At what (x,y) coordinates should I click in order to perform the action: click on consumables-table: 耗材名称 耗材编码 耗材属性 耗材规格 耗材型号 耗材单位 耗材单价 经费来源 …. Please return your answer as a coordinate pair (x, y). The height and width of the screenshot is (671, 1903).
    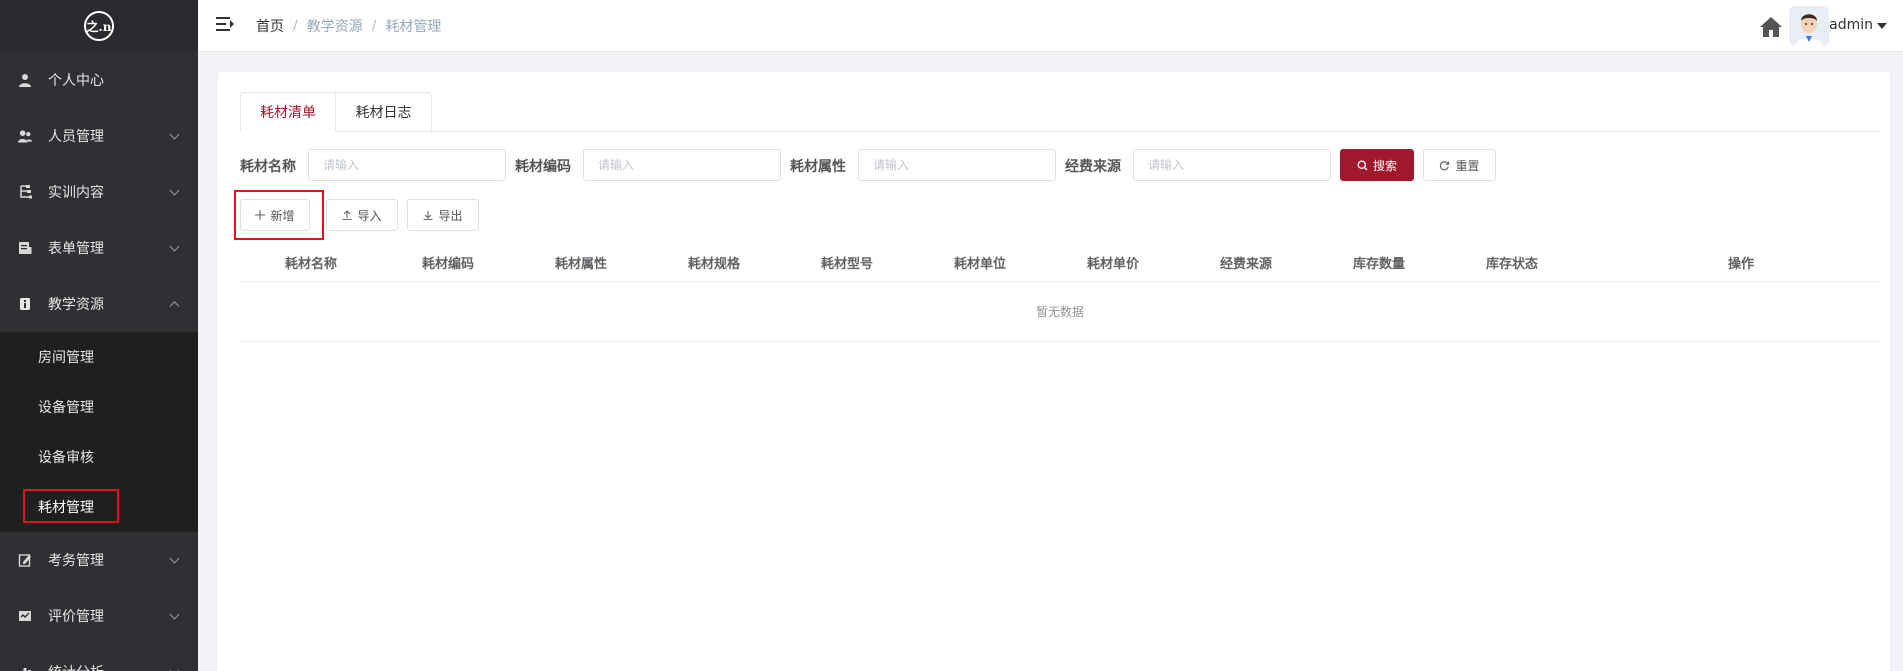
    Looking at the image, I should click on (1060, 291).